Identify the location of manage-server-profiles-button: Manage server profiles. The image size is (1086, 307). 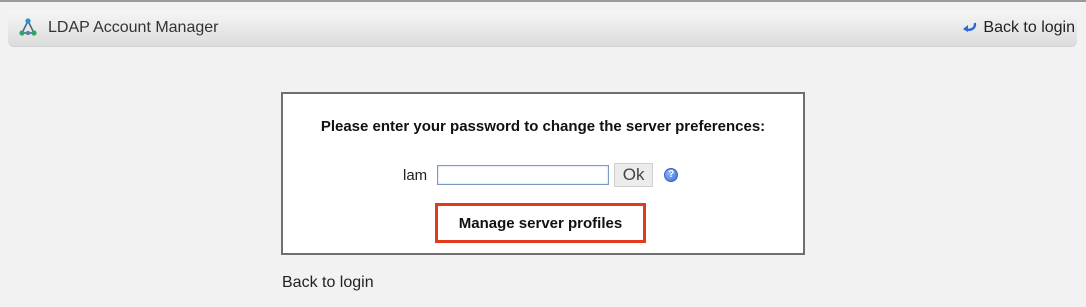
(540, 223).